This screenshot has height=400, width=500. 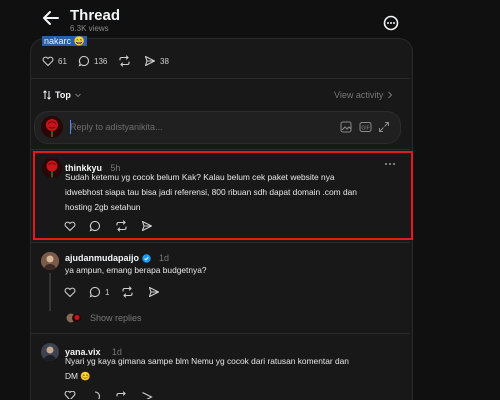 What do you see at coordinates (74, 318) in the screenshot?
I see `reply-avatars-icon` at bounding box center [74, 318].